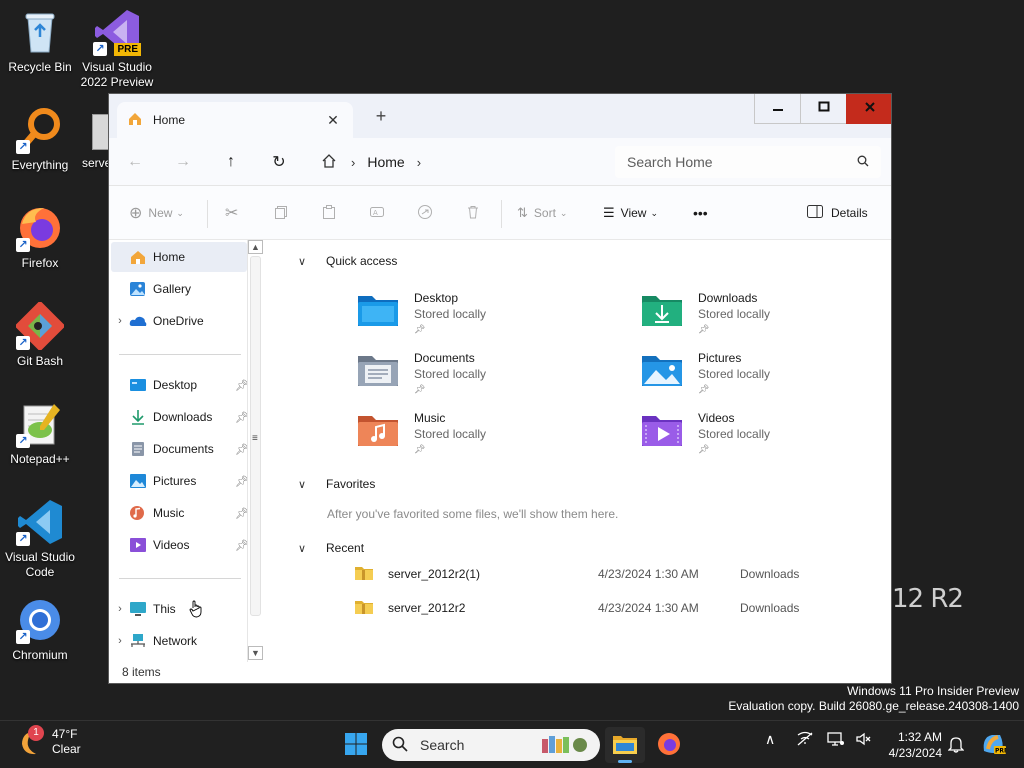 Image resolution: width=1024 pixels, height=768 pixels. What do you see at coordinates (183, 449) in the screenshot?
I see `sidebar-item-label: Documents` at bounding box center [183, 449].